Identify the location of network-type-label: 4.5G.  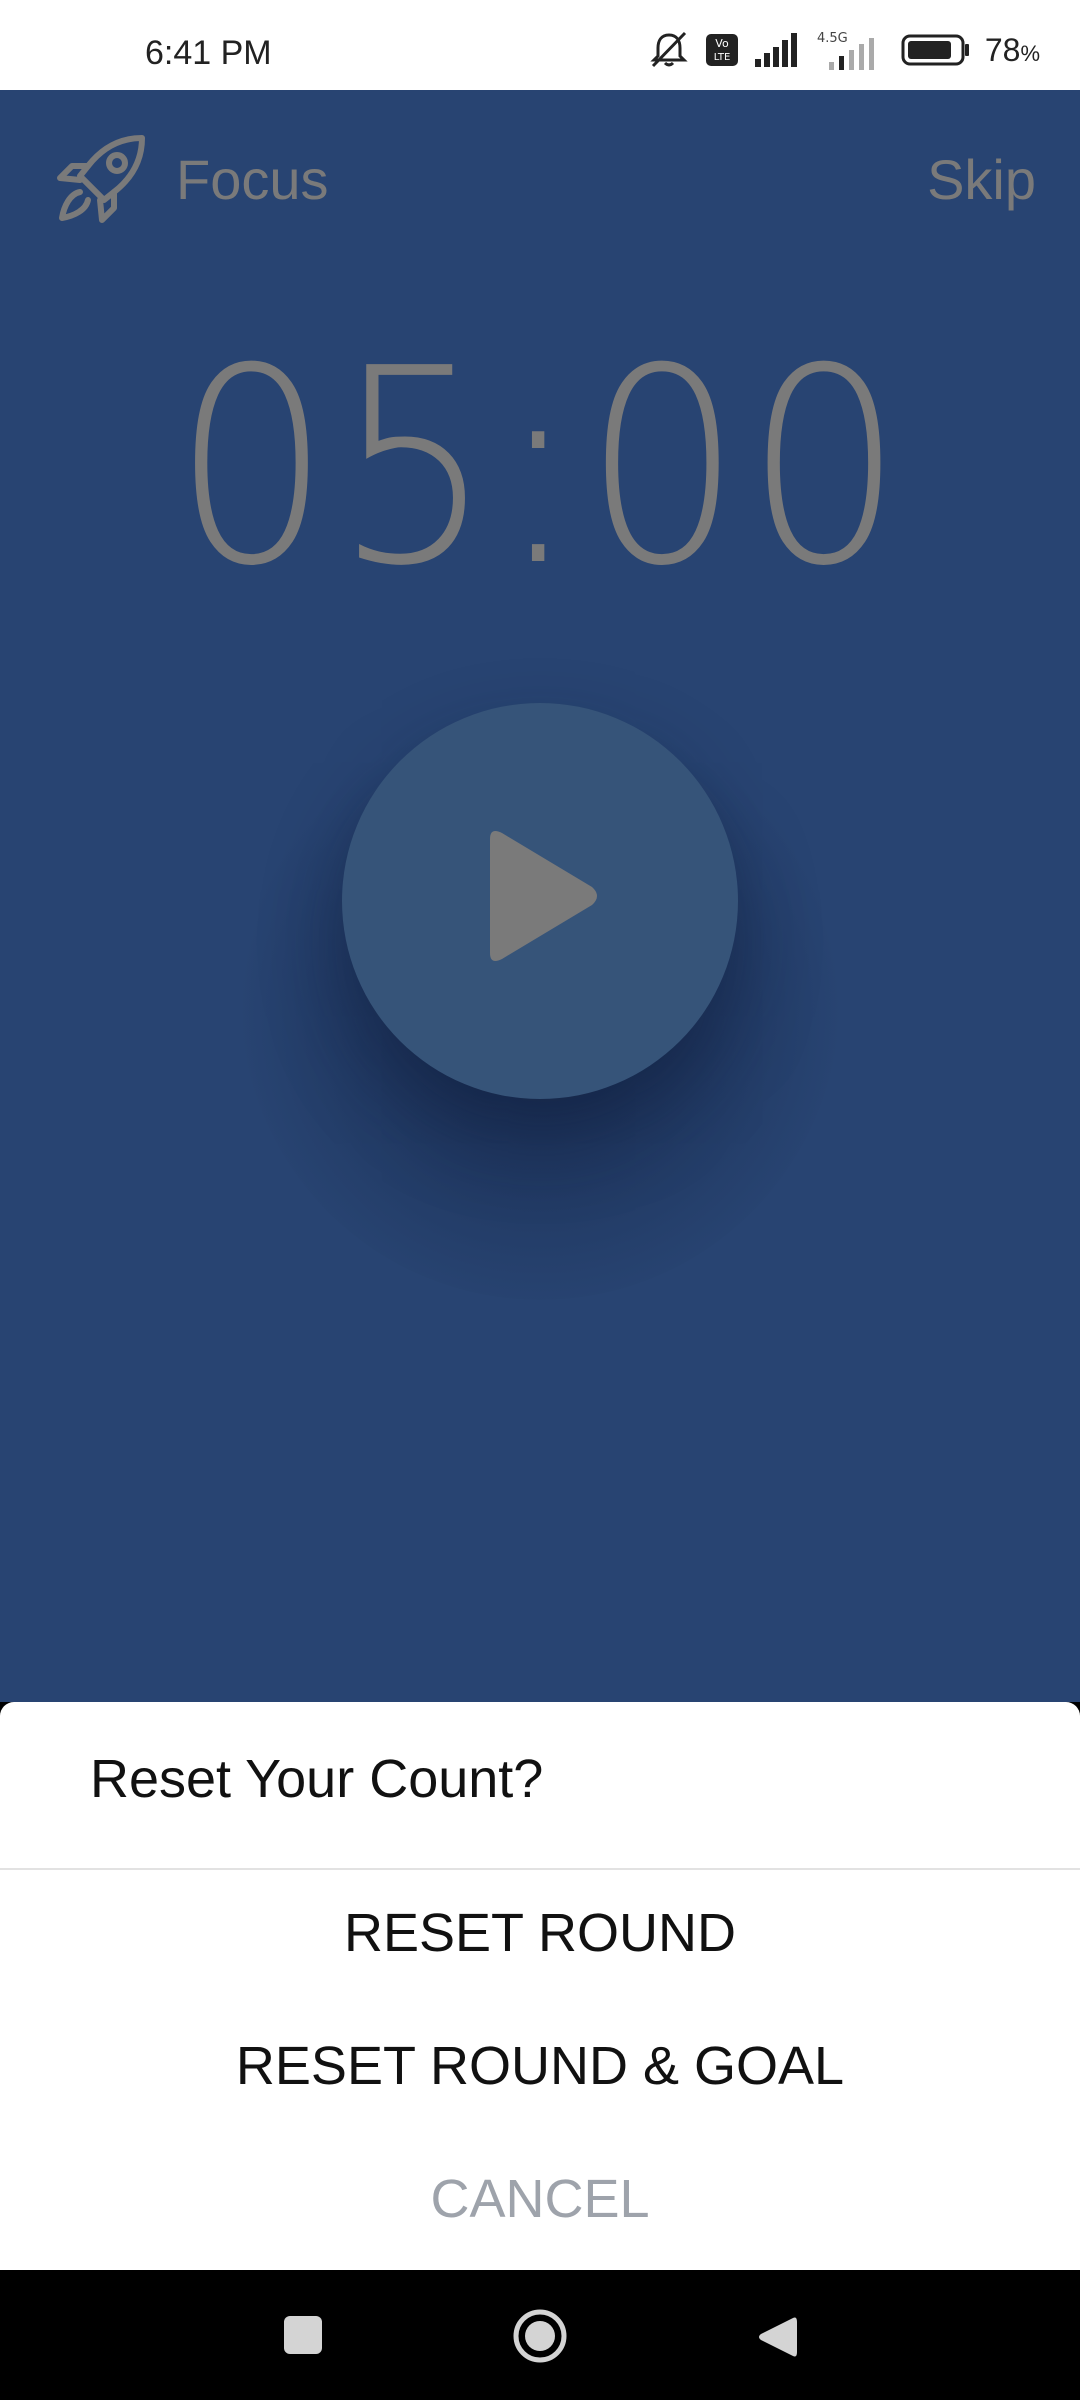
(832, 38).